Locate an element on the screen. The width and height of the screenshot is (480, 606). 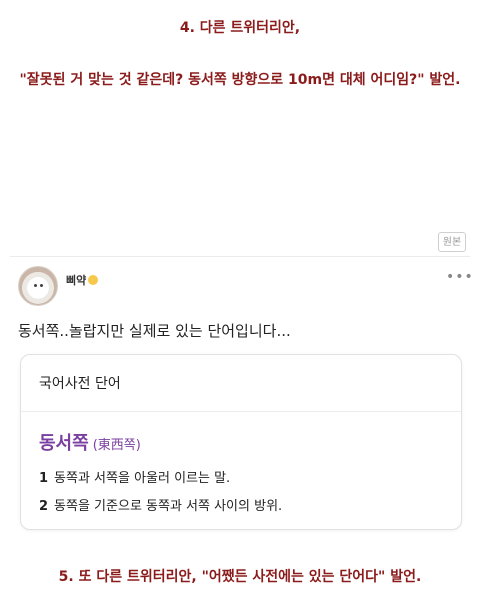
dictionary-card-divider is located at coordinates (241, 411).